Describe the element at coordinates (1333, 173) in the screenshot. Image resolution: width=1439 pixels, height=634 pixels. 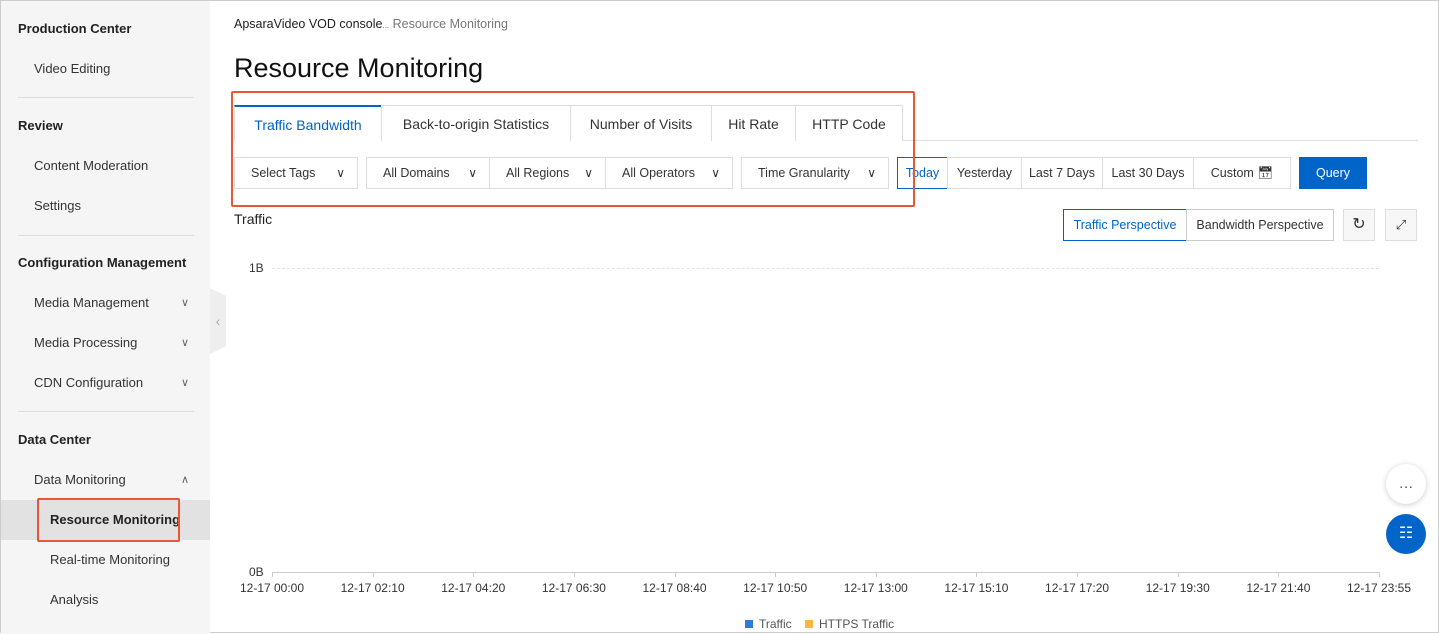
I see `query-button: Query` at that location.